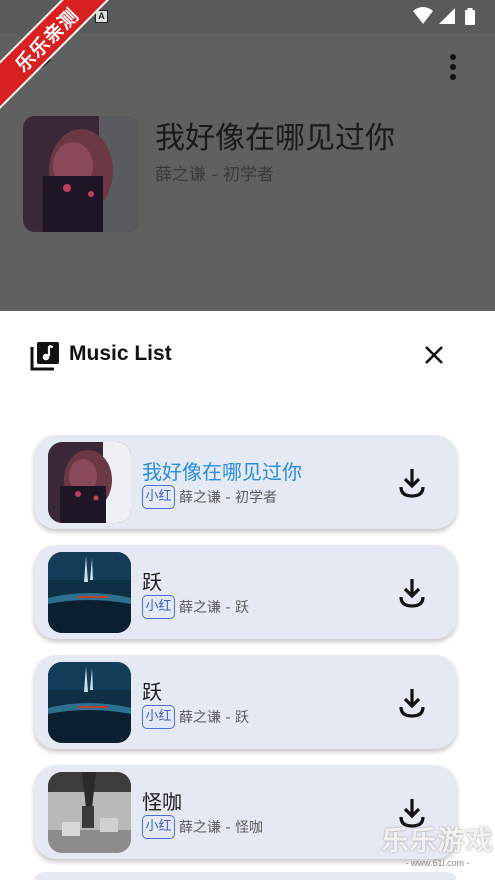  What do you see at coordinates (437, 841) in the screenshot?
I see `watermark-text: 乐乐游戏` at bounding box center [437, 841].